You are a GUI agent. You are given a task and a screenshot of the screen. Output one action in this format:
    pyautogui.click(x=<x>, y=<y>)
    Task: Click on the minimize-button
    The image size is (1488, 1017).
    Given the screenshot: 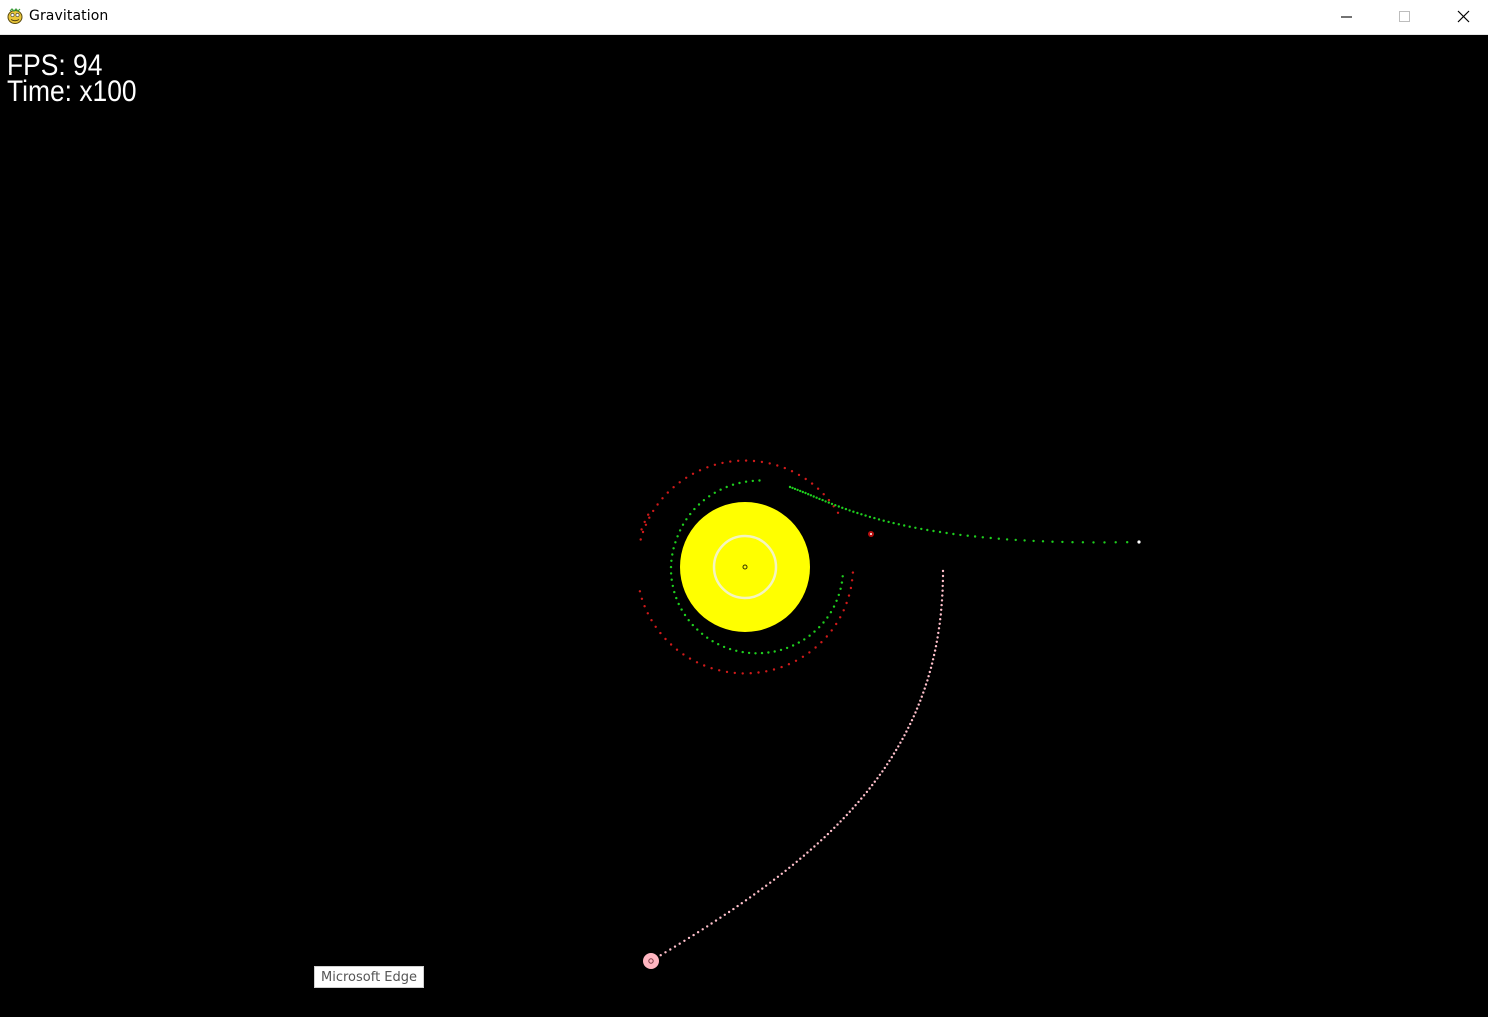 What is the action you would take?
    pyautogui.click(x=1347, y=17)
    